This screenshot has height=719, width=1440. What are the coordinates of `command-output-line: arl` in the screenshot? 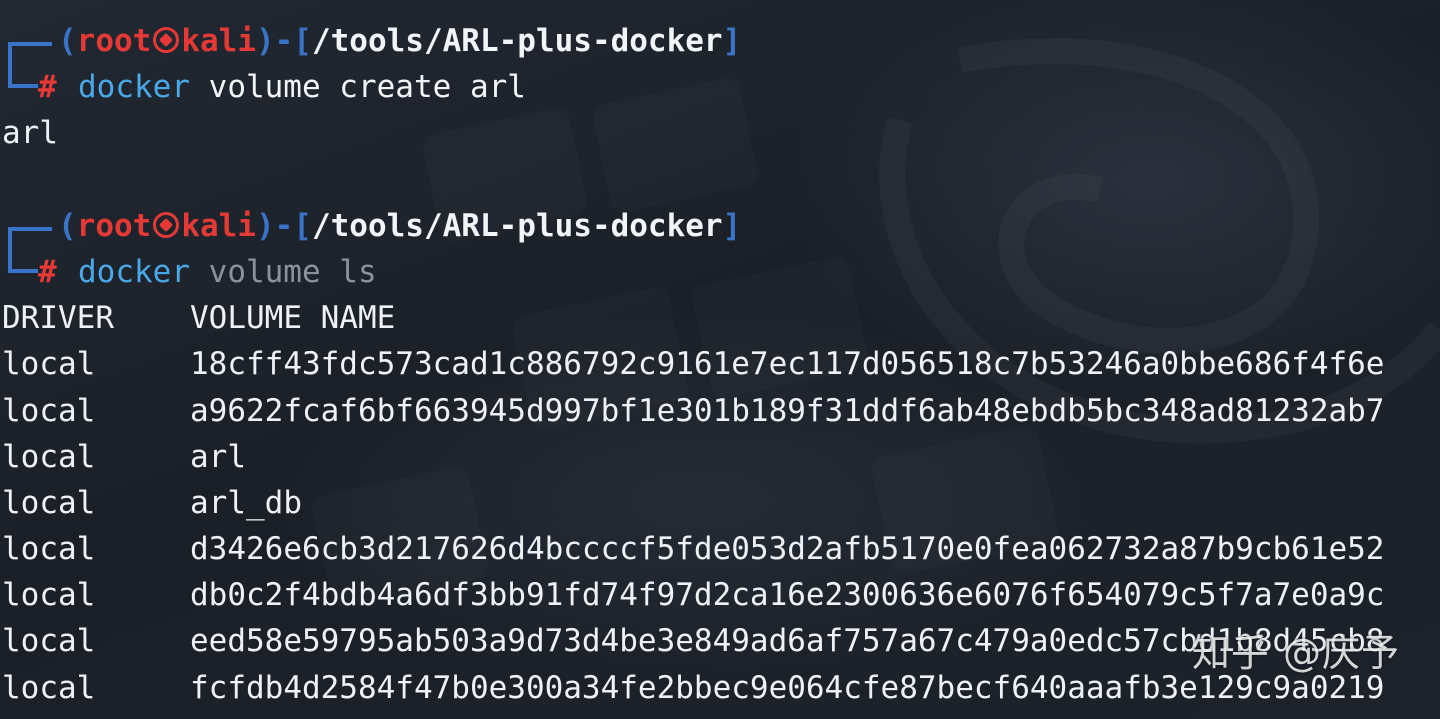 It's located at (30, 133).